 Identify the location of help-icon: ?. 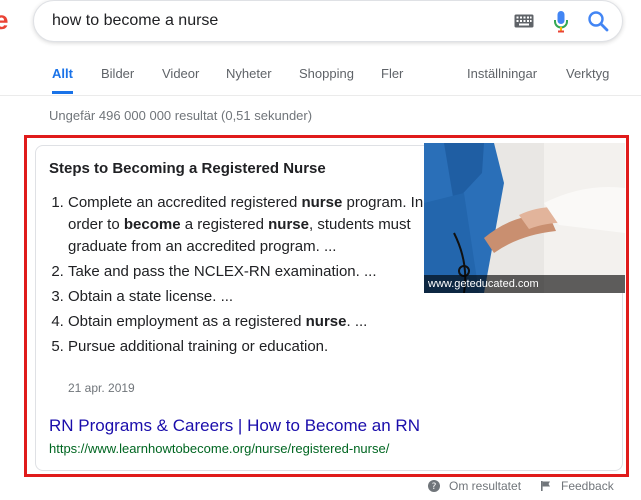
(434, 486).